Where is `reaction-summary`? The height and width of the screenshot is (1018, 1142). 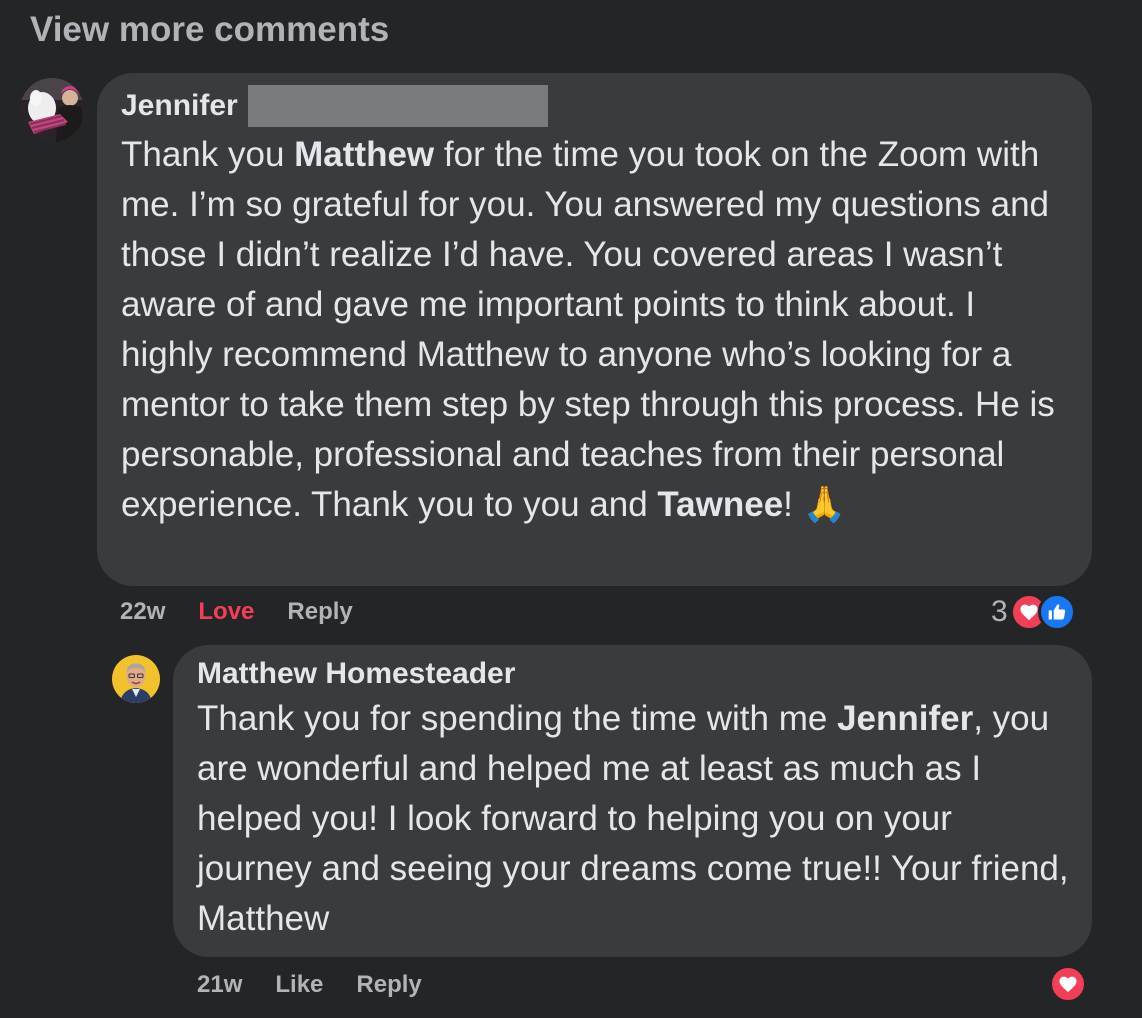 reaction-summary is located at coordinates (1068, 984).